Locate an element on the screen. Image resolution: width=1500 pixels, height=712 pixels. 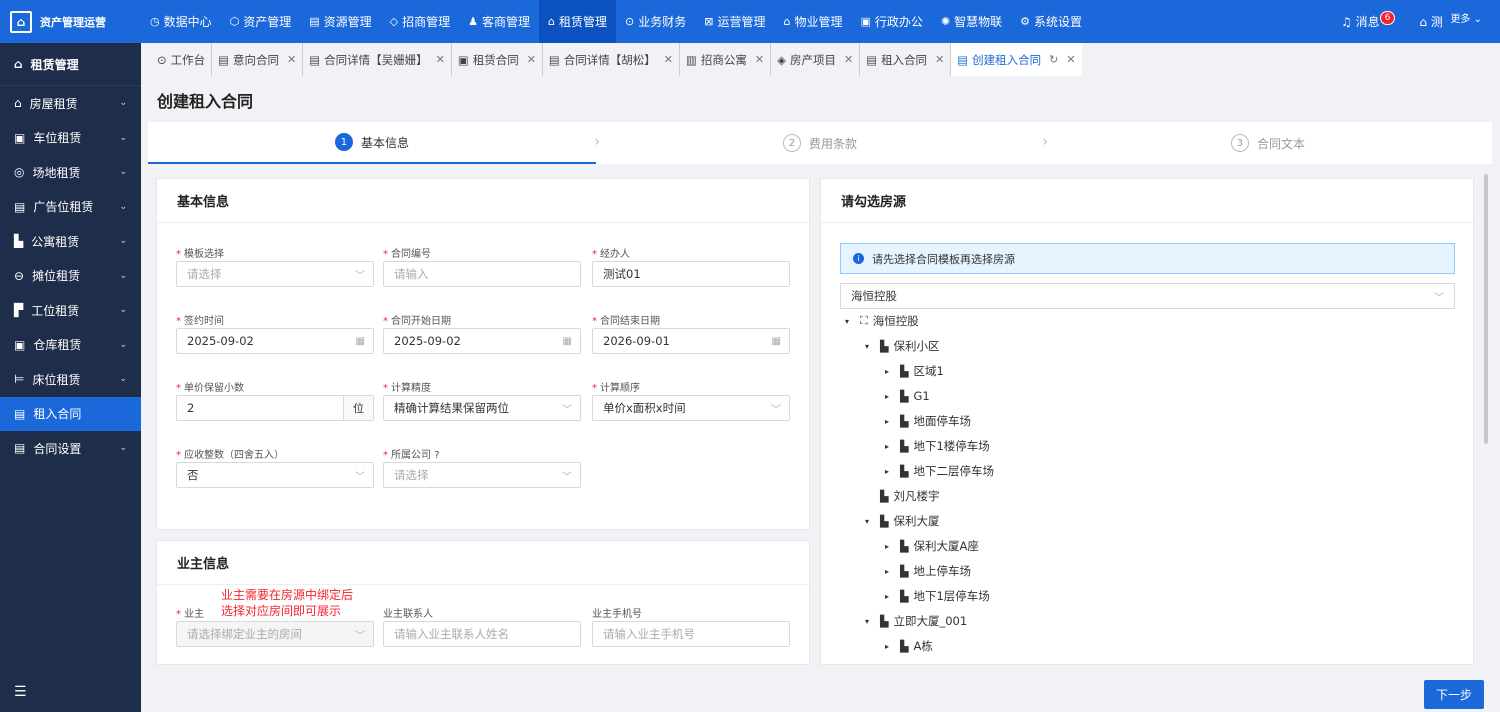
sign-date-picker: 2025-09-02 ▦ is located at coordinates (275, 341).